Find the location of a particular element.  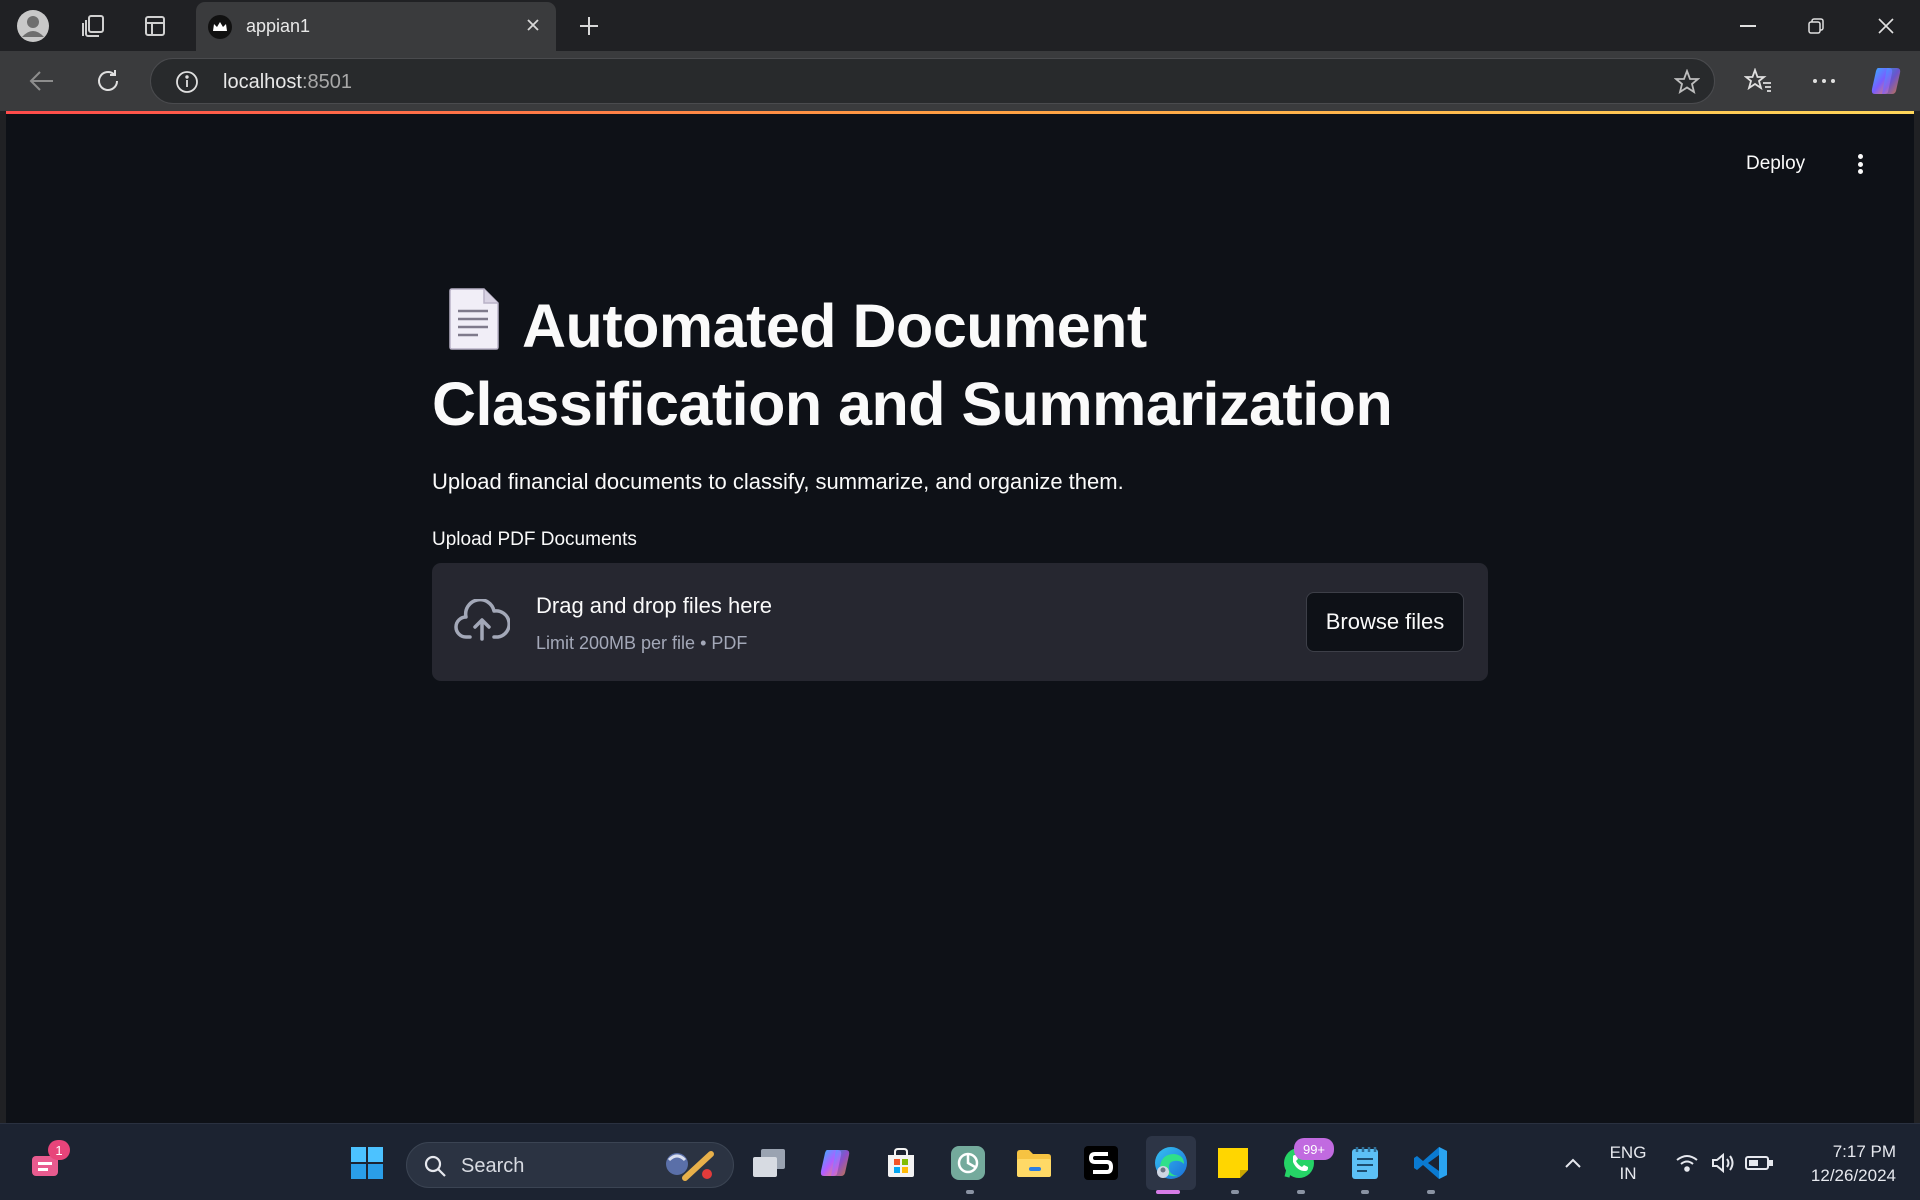

page-title-line2: Classification and Summarization is located at coordinates (912, 404).